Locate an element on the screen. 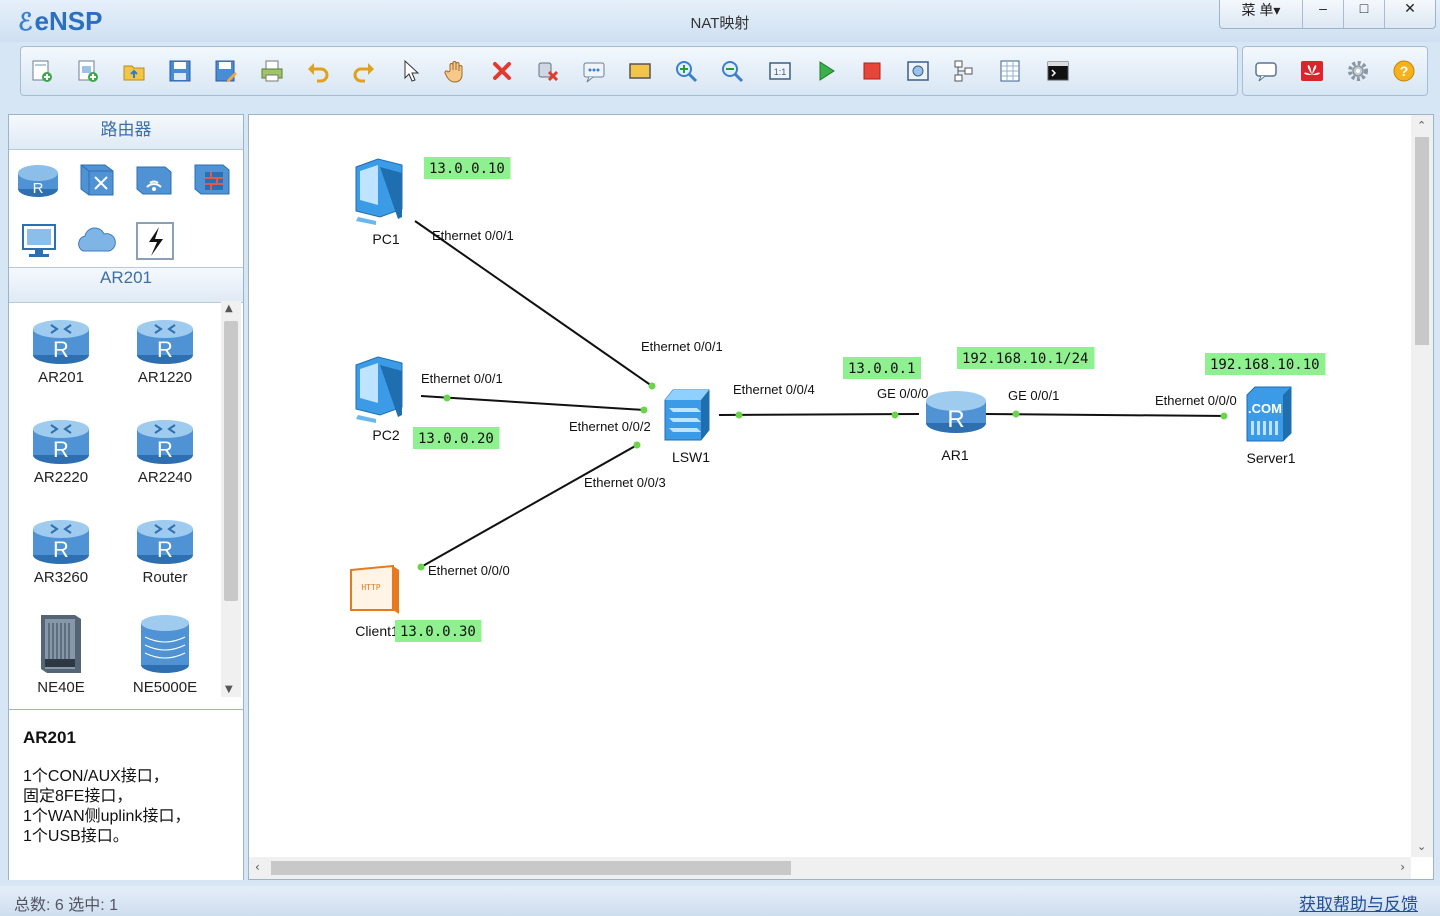  redo-icon is located at coordinates (364, 71).